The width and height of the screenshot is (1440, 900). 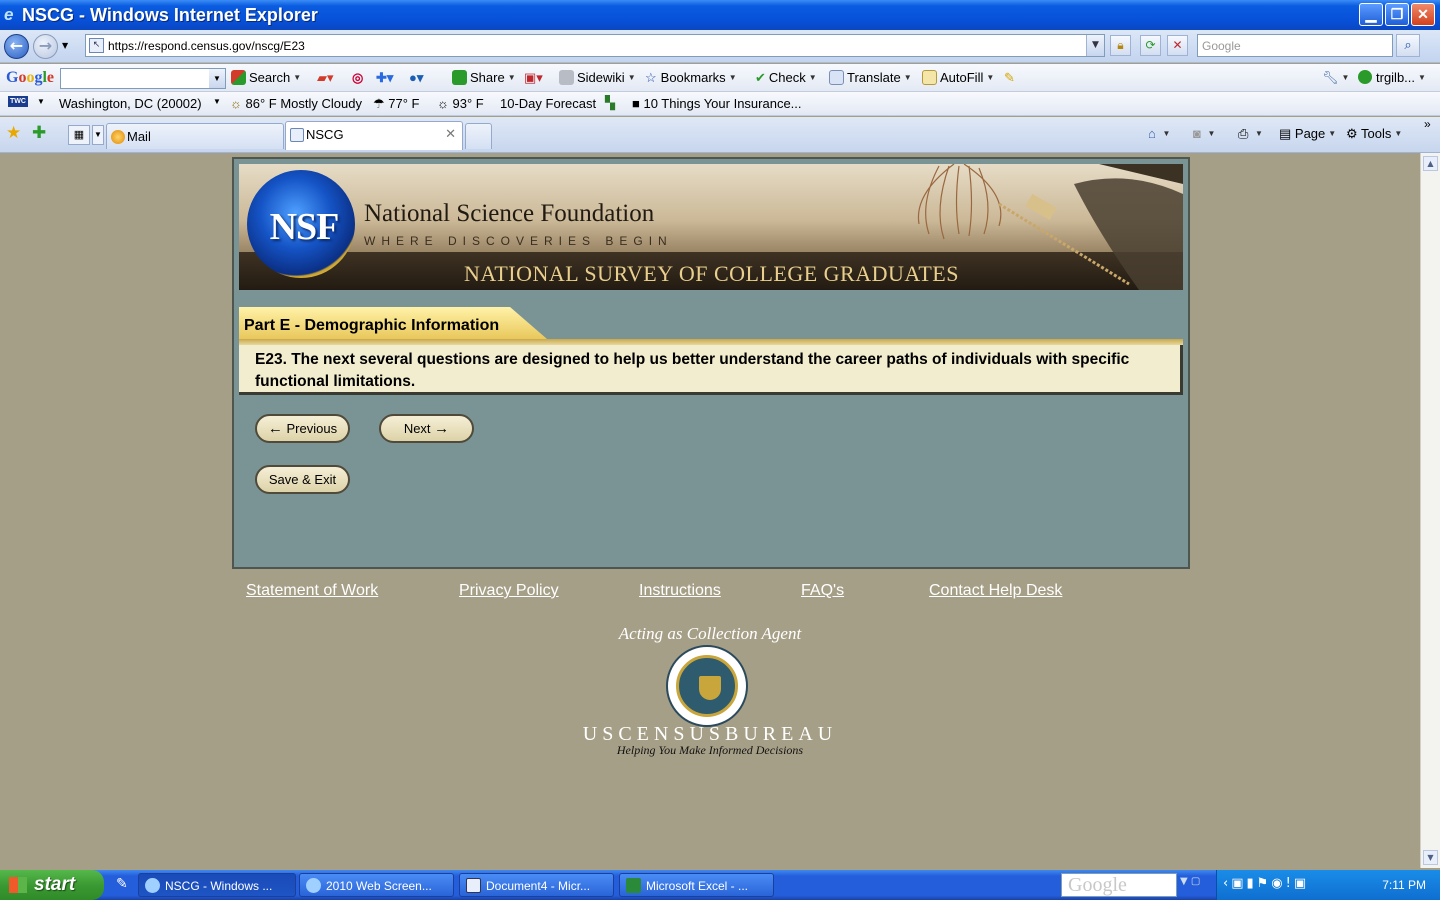 I want to click on chevron-more-icon: », so click(x=1427, y=124).